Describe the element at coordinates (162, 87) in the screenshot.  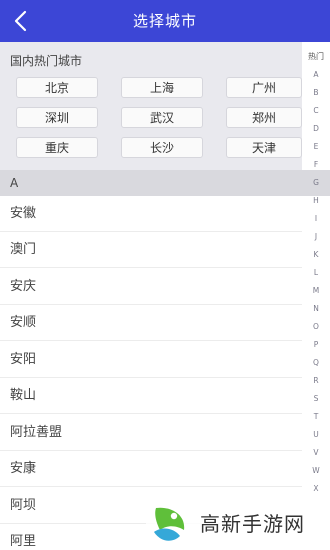
I see `hot-city-button: 上海` at that location.